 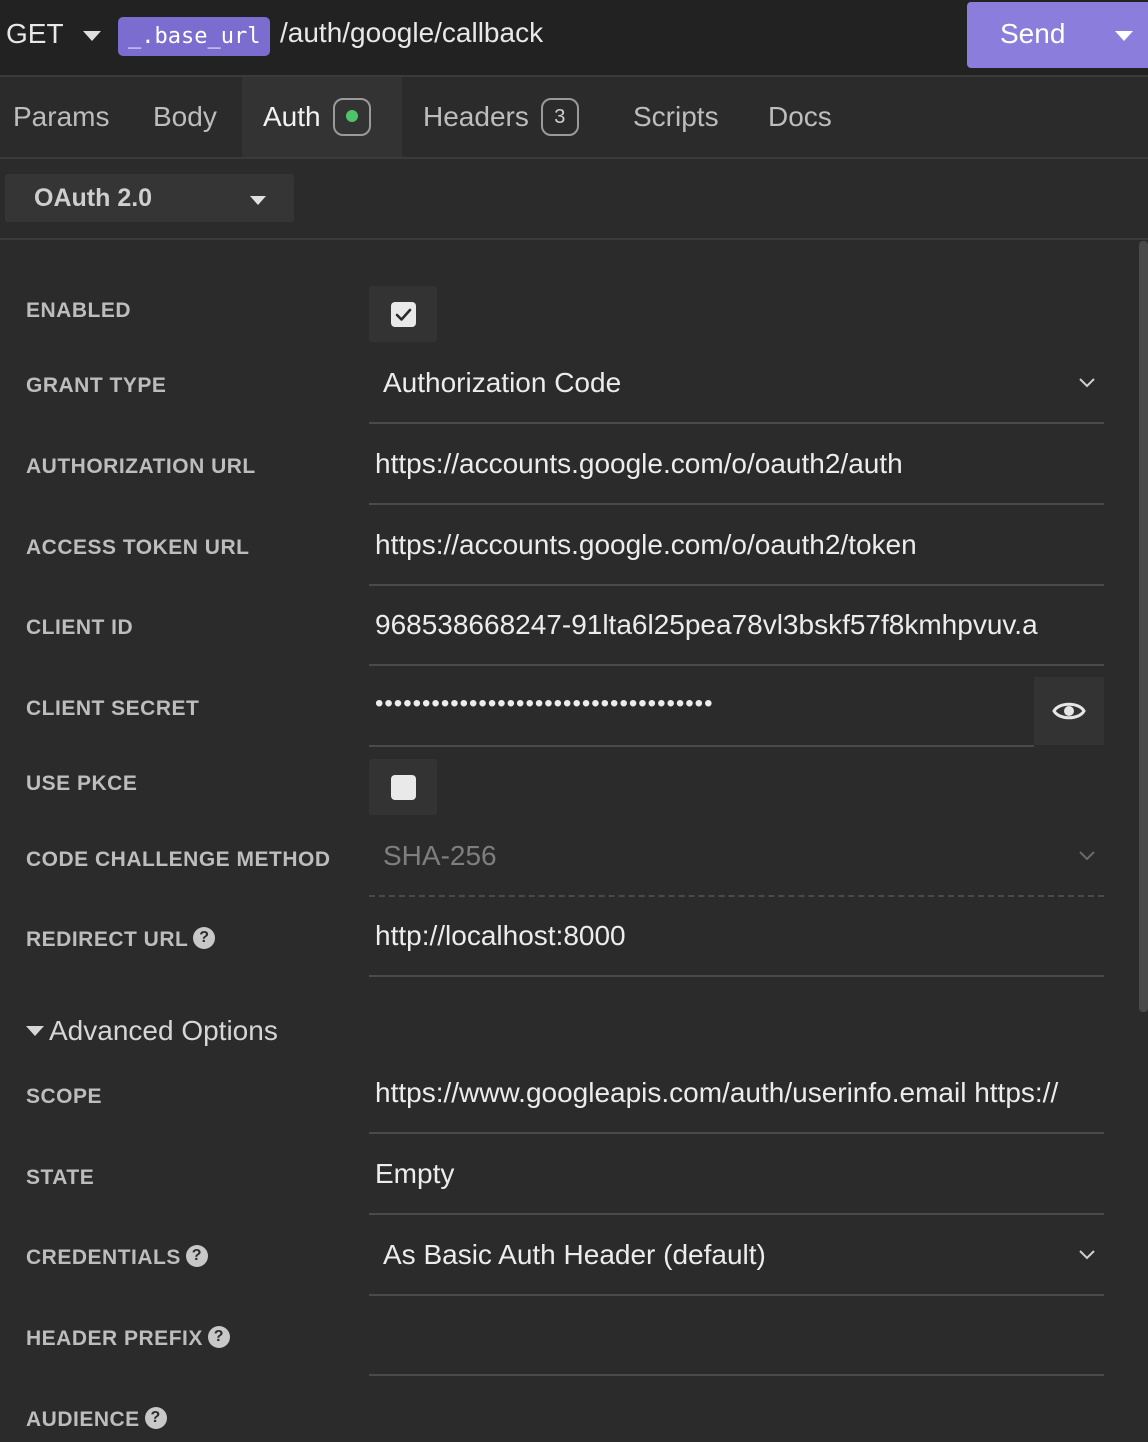 I want to click on use-pkce-label: USE PKCE, so click(x=82, y=783).